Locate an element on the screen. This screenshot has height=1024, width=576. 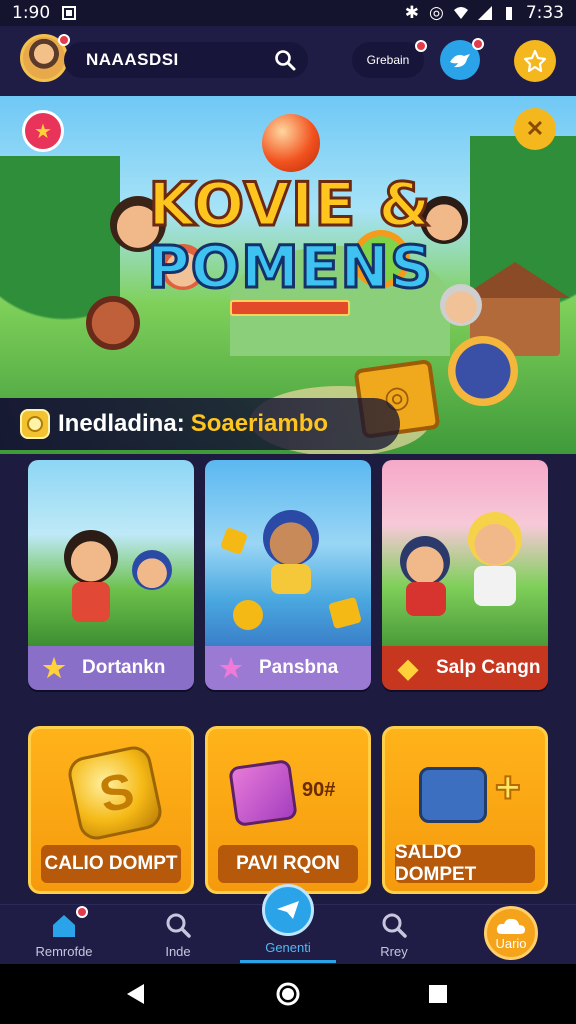
game-card-3-label: Salp Cangn is located at coordinates (488, 667).